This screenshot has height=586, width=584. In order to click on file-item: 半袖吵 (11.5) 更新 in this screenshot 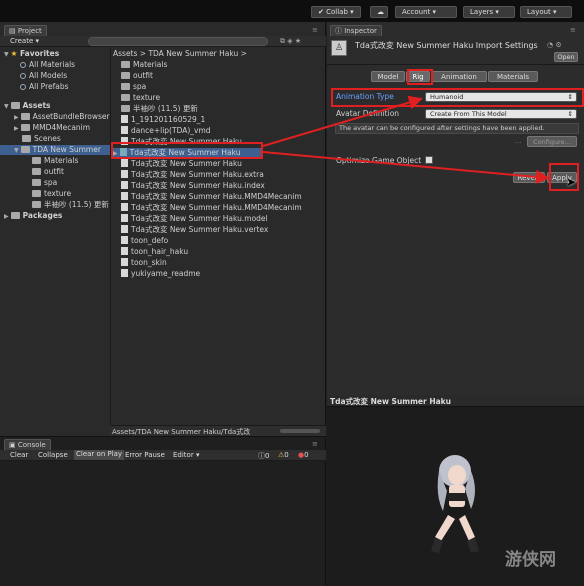, I will do `click(159, 109)`.